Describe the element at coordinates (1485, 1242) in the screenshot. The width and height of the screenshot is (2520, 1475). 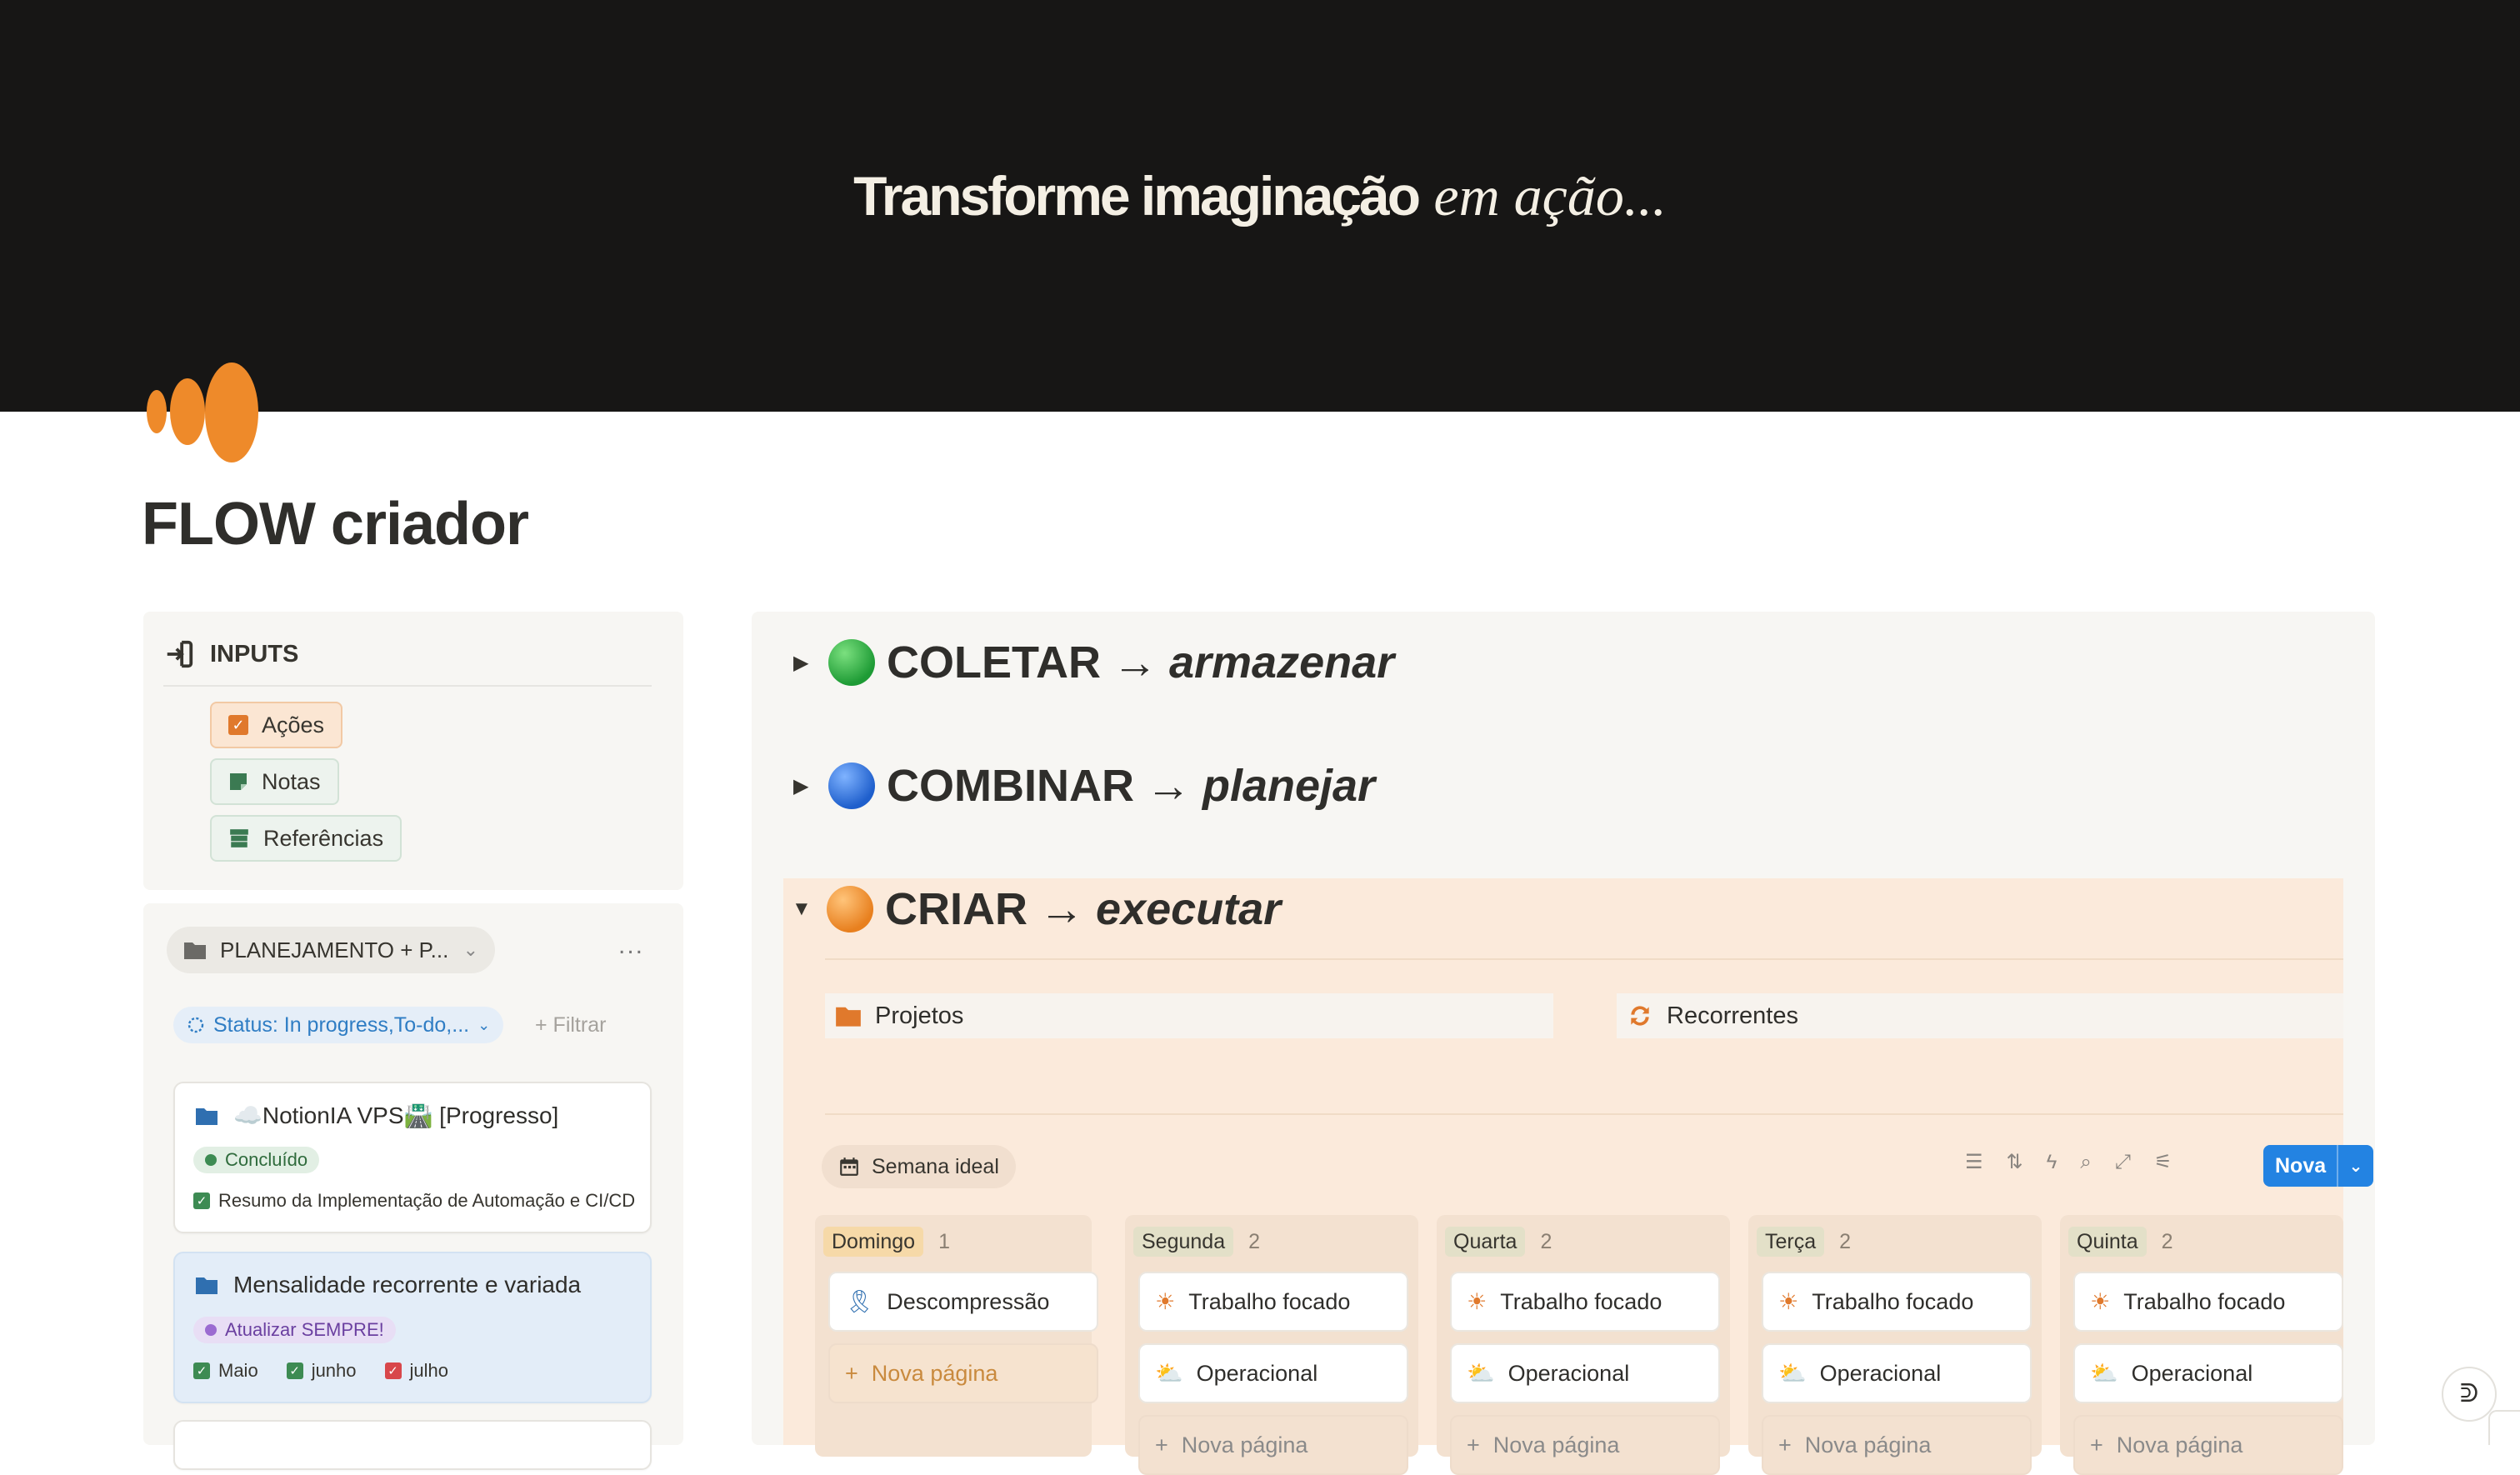
I see `column-label: Quarta` at that location.